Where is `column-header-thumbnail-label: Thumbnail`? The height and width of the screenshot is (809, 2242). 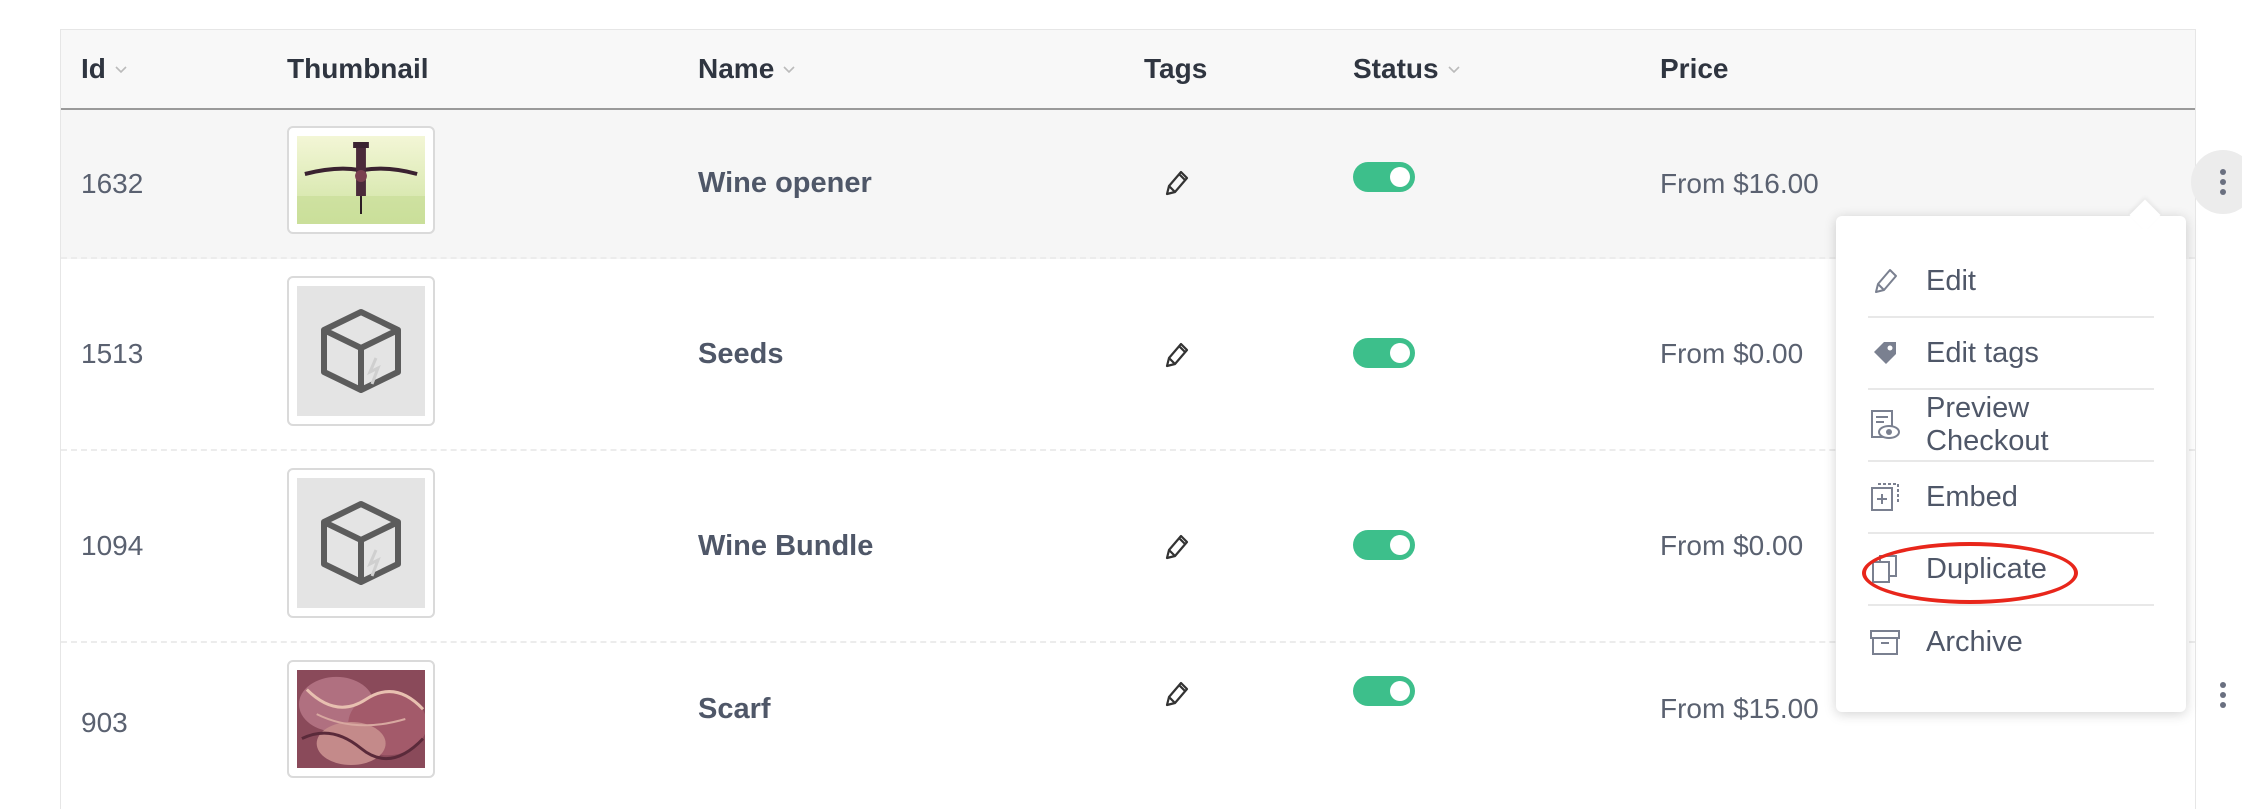 column-header-thumbnail-label: Thumbnail is located at coordinates (358, 68).